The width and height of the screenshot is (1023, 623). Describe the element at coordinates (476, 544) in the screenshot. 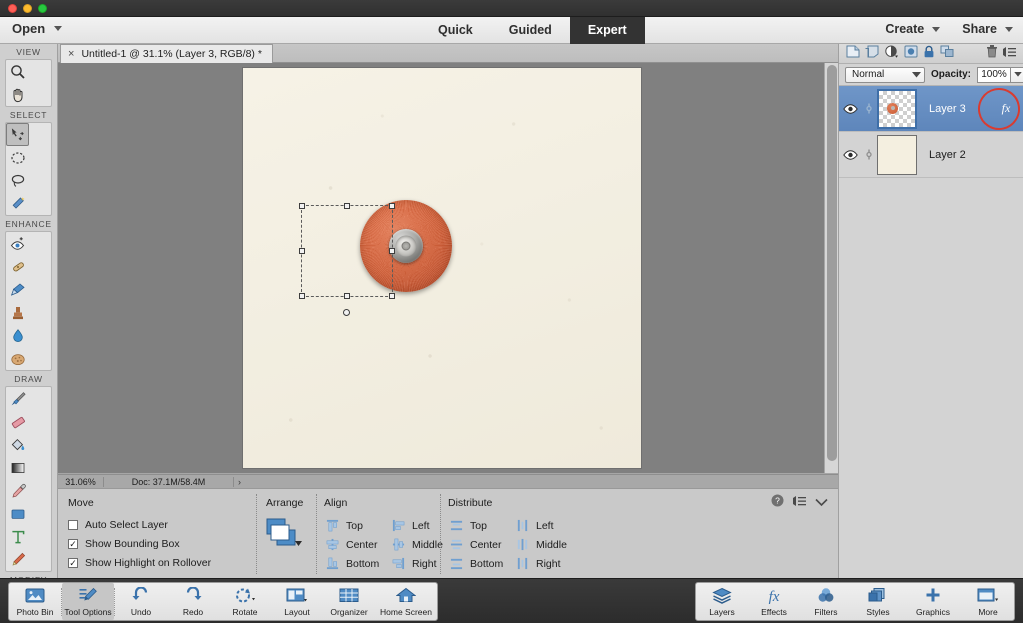

I see `distribute-center-button: Center` at that location.